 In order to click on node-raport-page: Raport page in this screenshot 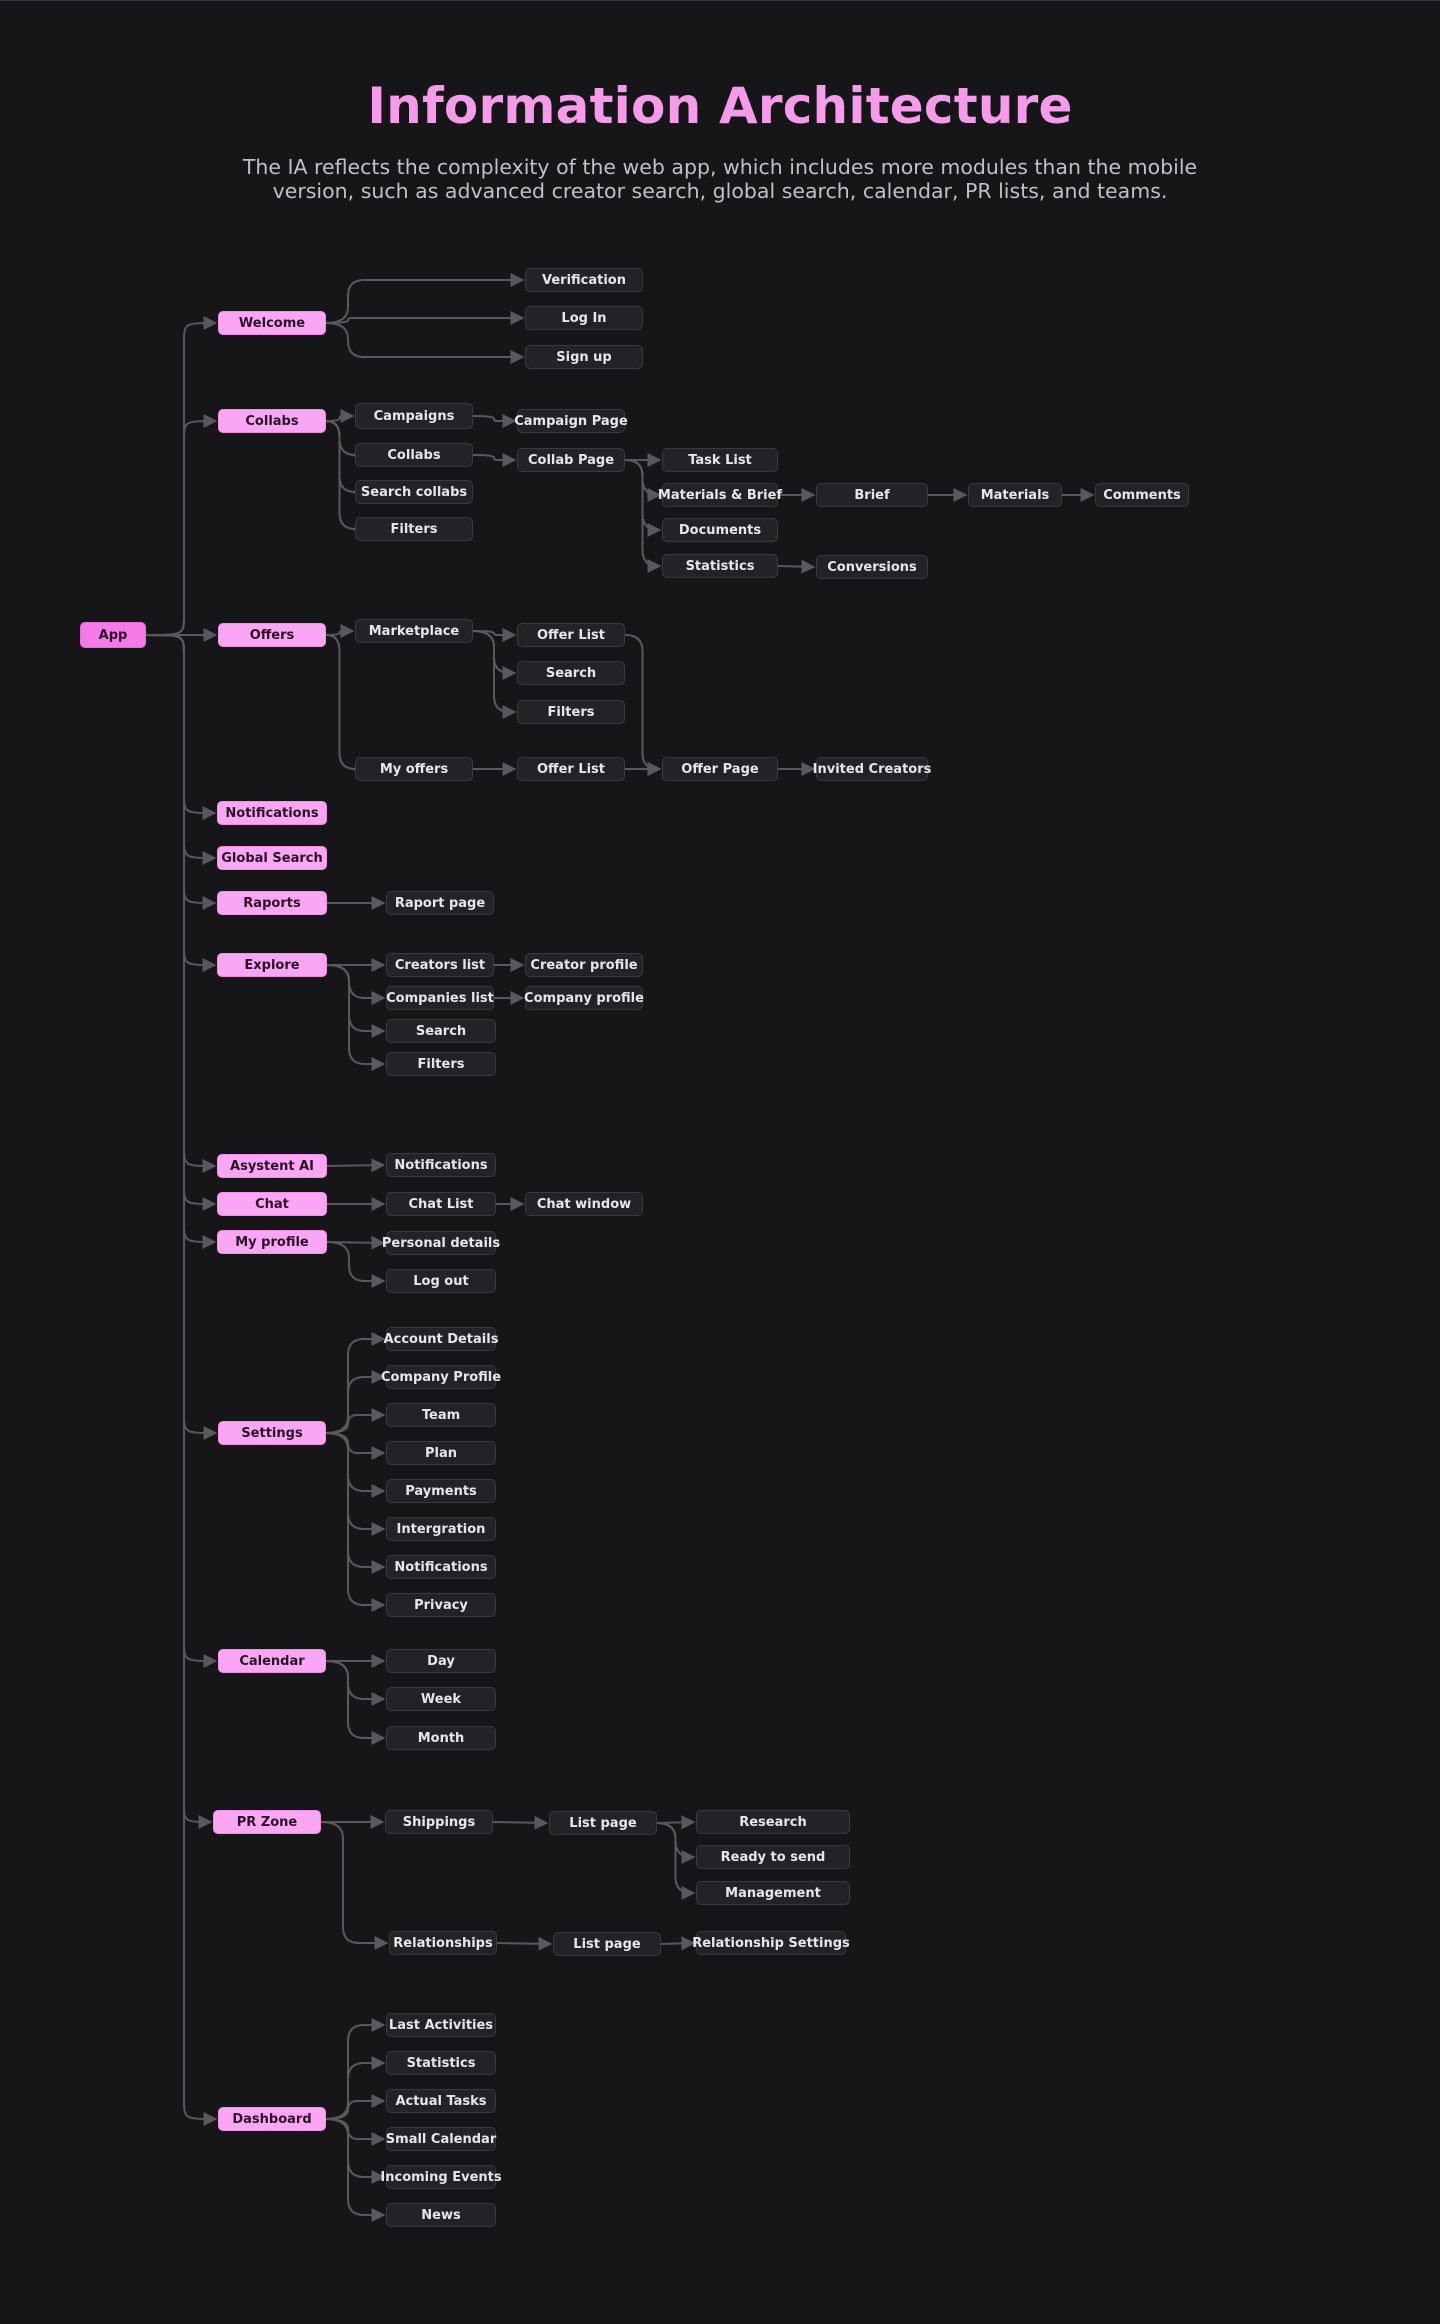, I will do `click(440, 903)`.